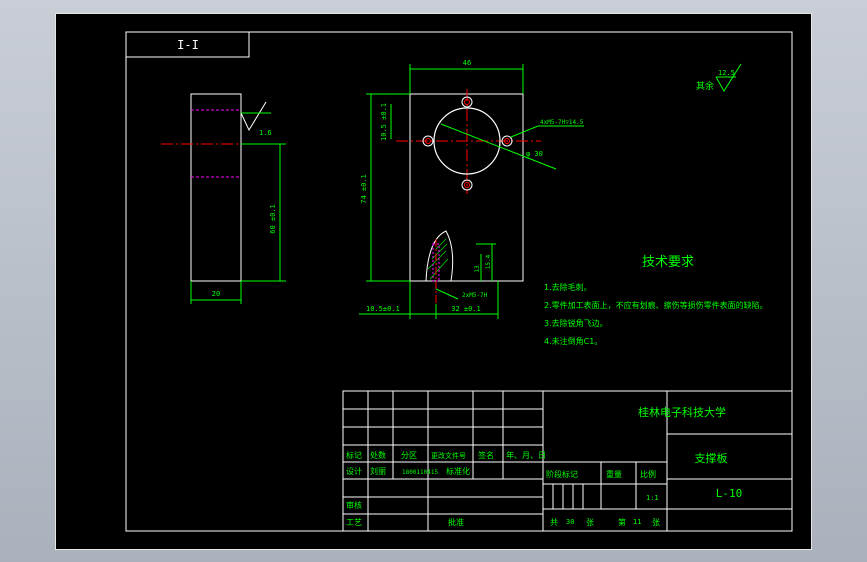 This screenshot has height=562, width=867. What do you see at coordinates (554, 522) in the screenshot?
I see `total-label: 共` at bounding box center [554, 522].